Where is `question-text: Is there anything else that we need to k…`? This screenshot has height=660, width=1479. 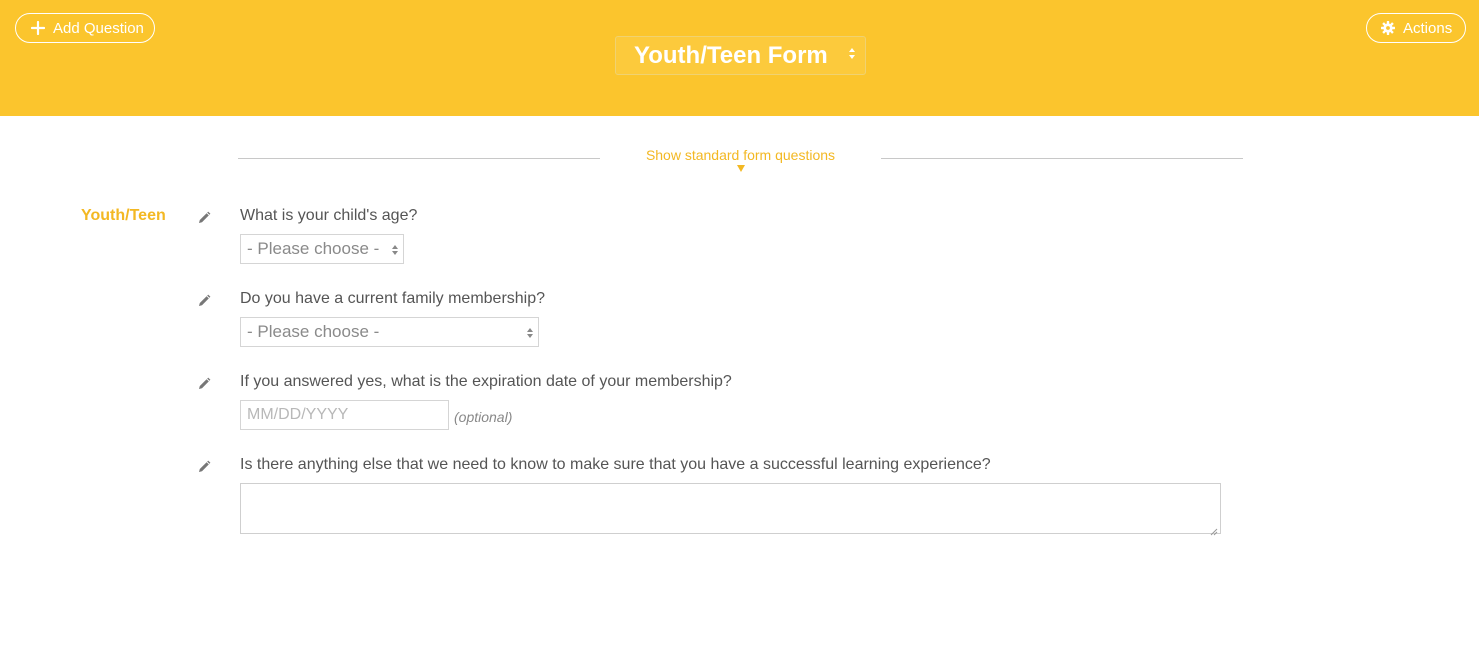 question-text: Is there anything else that we need to k… is located at coordinates (615, 464).